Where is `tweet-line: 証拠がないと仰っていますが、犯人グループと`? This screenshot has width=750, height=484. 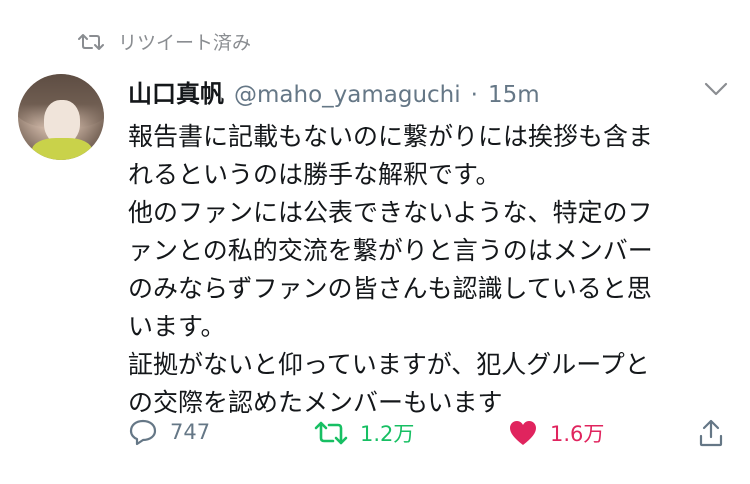 tweet-line: 証拠がないと仰っていますが、犯人グループと is located at coordinates (389, 364).